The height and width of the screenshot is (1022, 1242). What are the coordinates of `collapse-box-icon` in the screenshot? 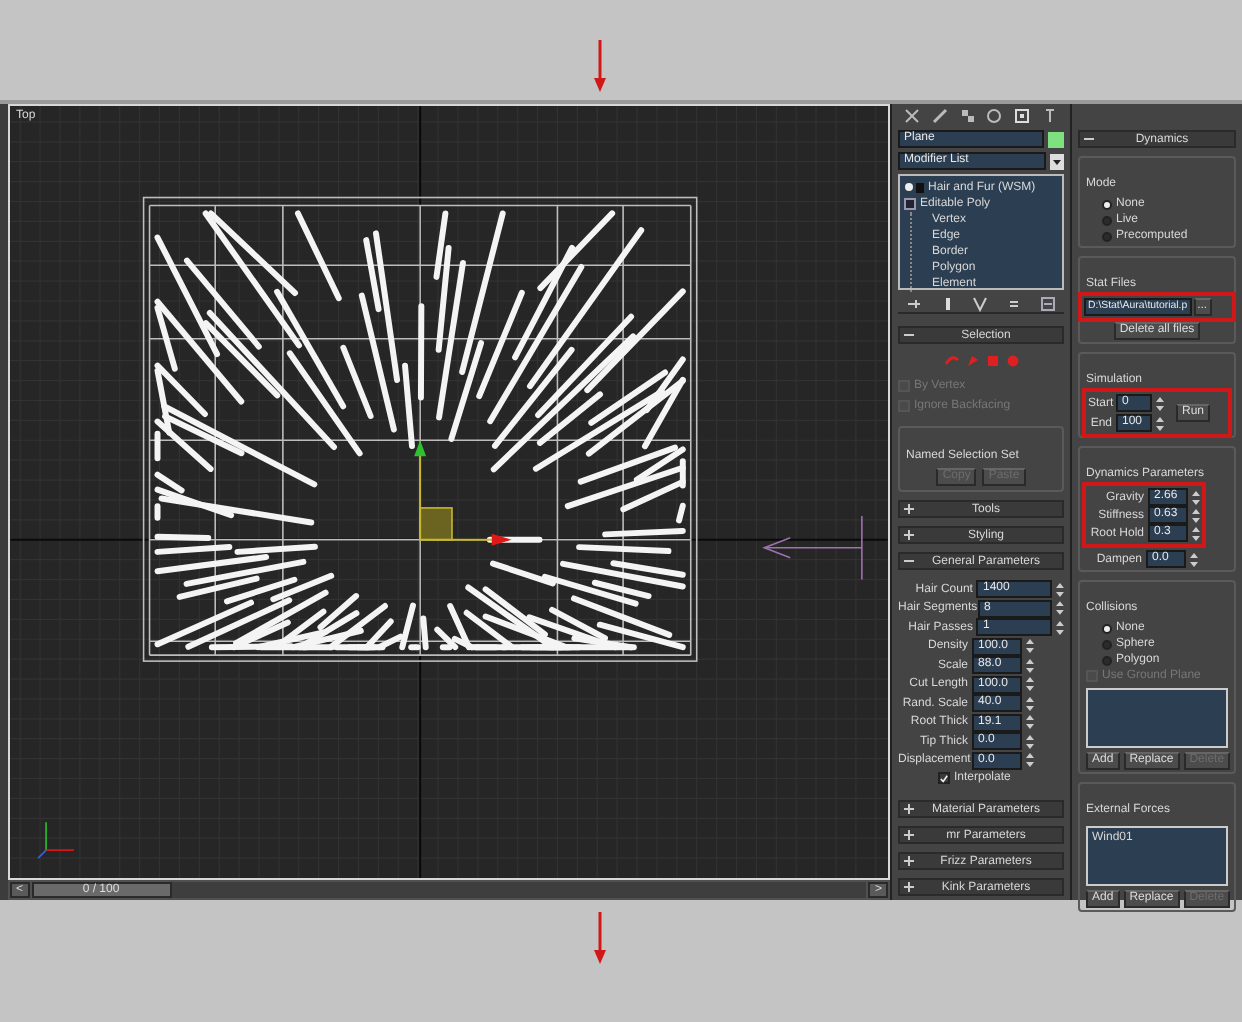 It's located at (910, 204).